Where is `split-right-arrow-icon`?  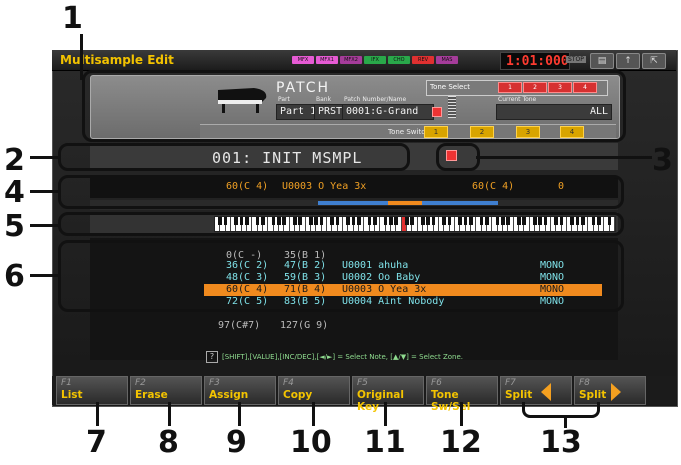 split-right-arrow-icon is located at coordinates (616, 392).